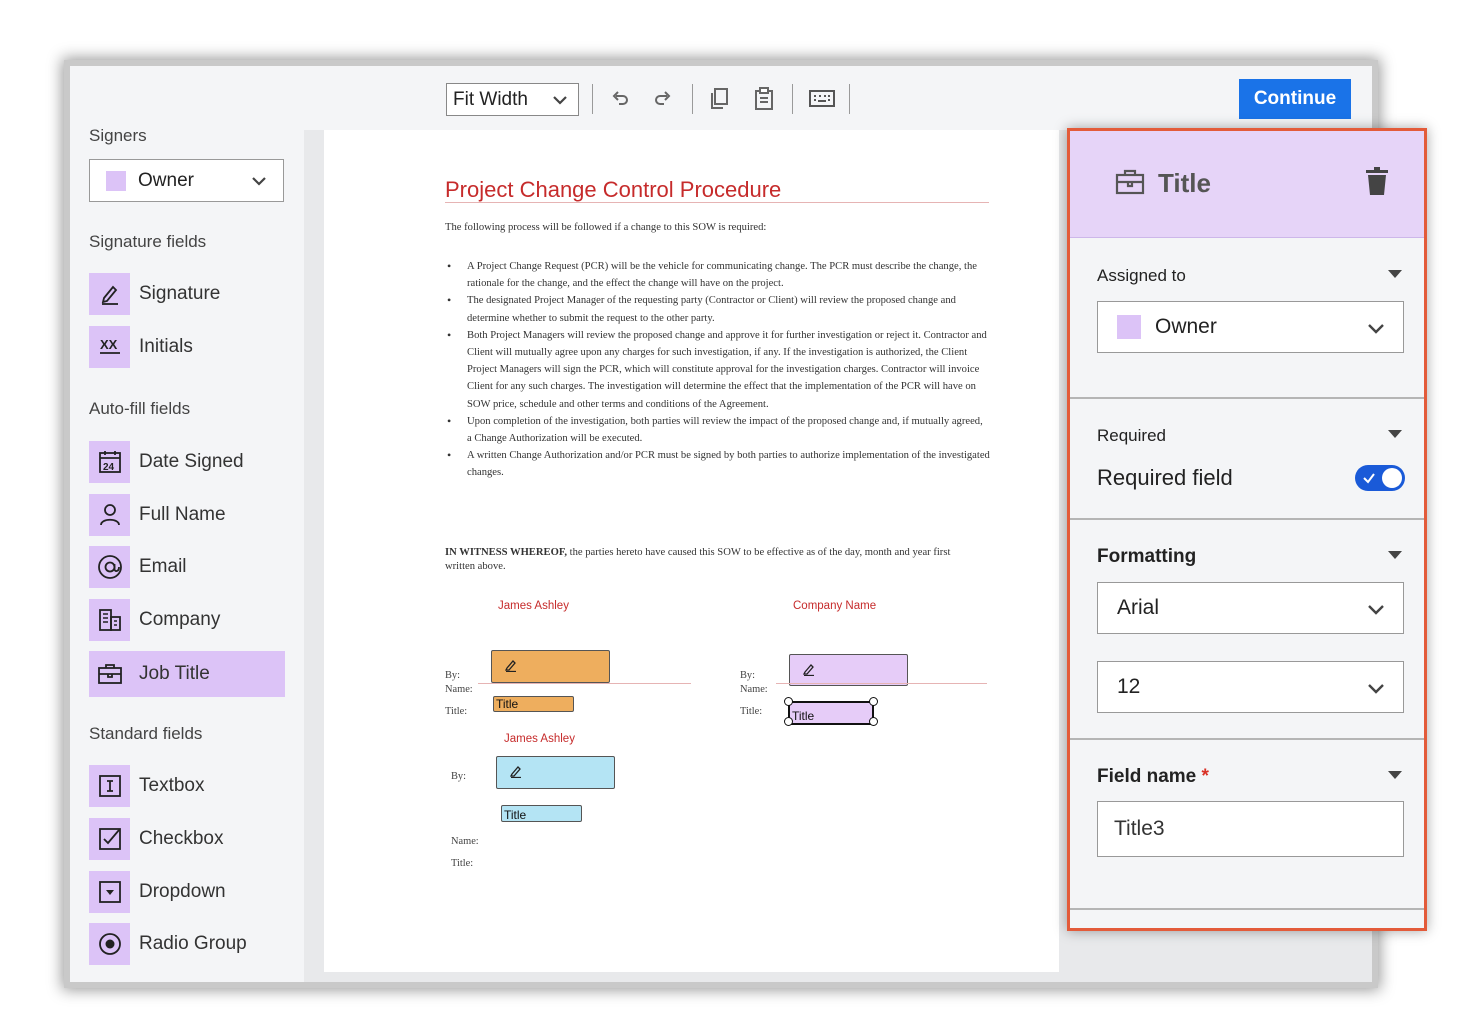  Describe the element at coordinates (163, 566) in the screenshot. I see `field-label: Email` at that location.